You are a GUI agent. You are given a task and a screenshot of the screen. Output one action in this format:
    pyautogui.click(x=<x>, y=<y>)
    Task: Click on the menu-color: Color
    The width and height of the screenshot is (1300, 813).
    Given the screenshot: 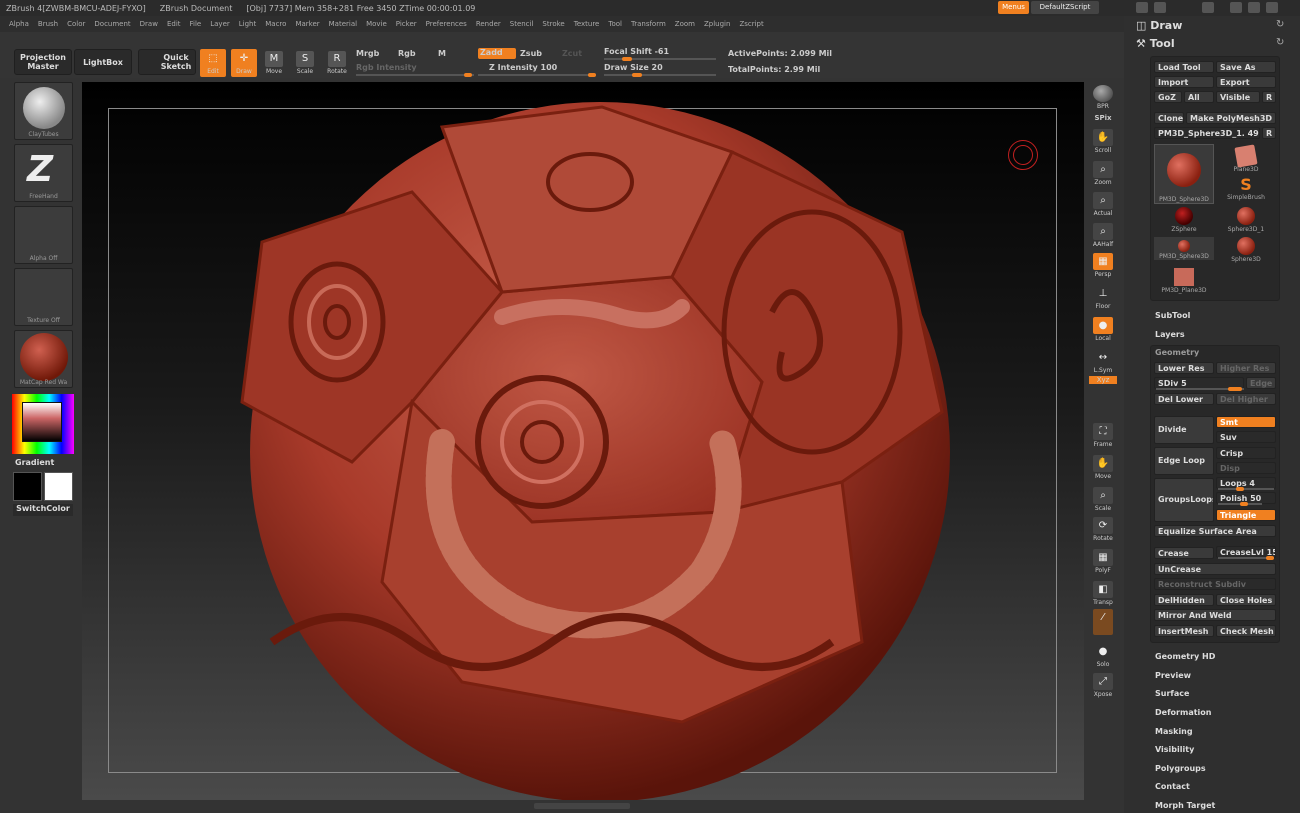 What is the action you would take?
    pyautogui.click(x=76, y=24)
    